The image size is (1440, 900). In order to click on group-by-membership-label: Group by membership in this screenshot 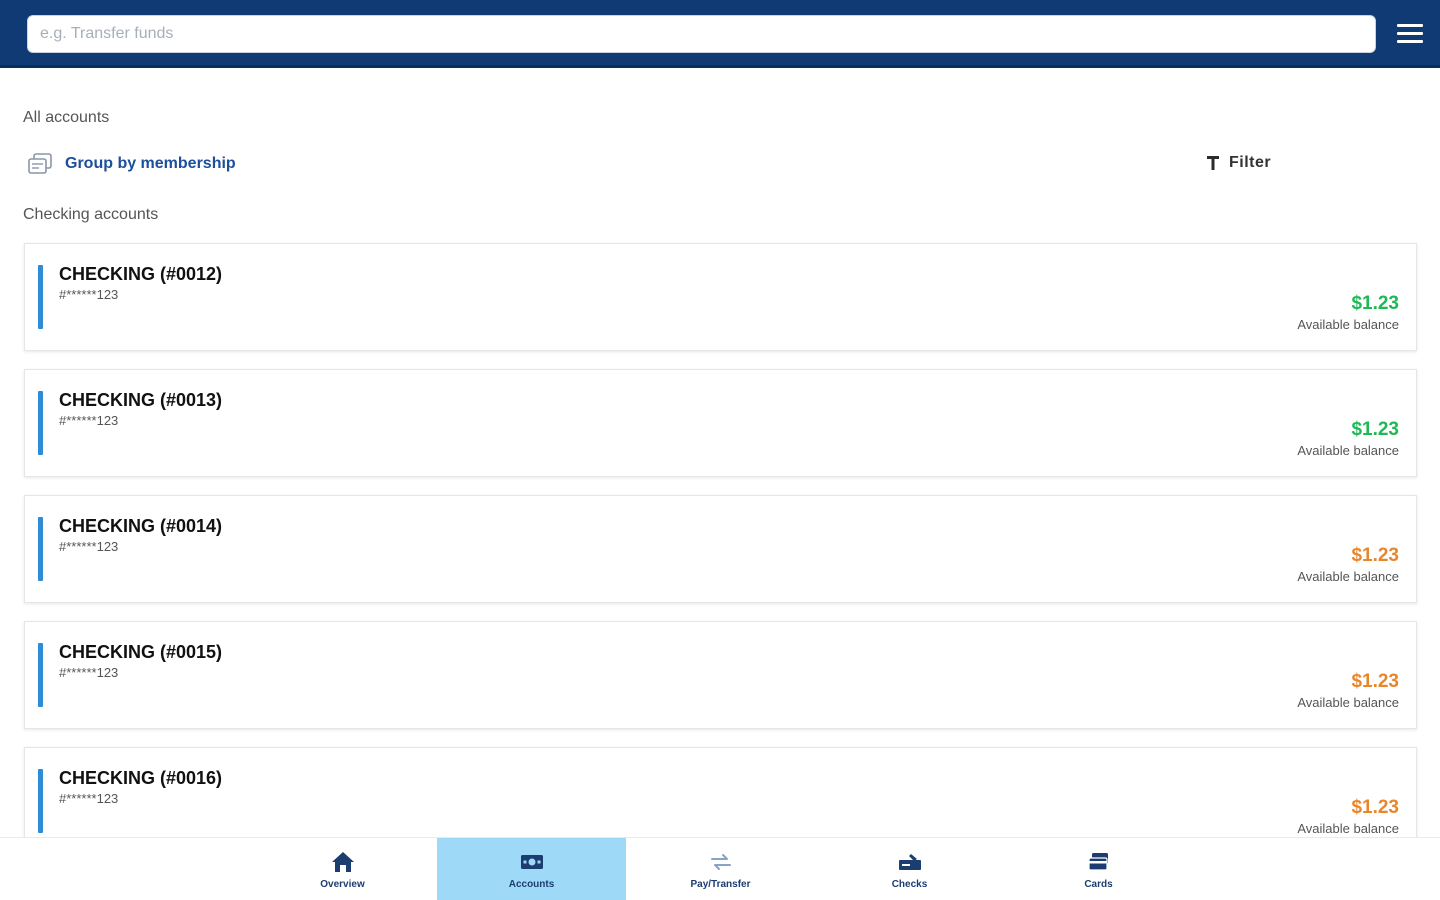, I will do `click(150, 163)`.